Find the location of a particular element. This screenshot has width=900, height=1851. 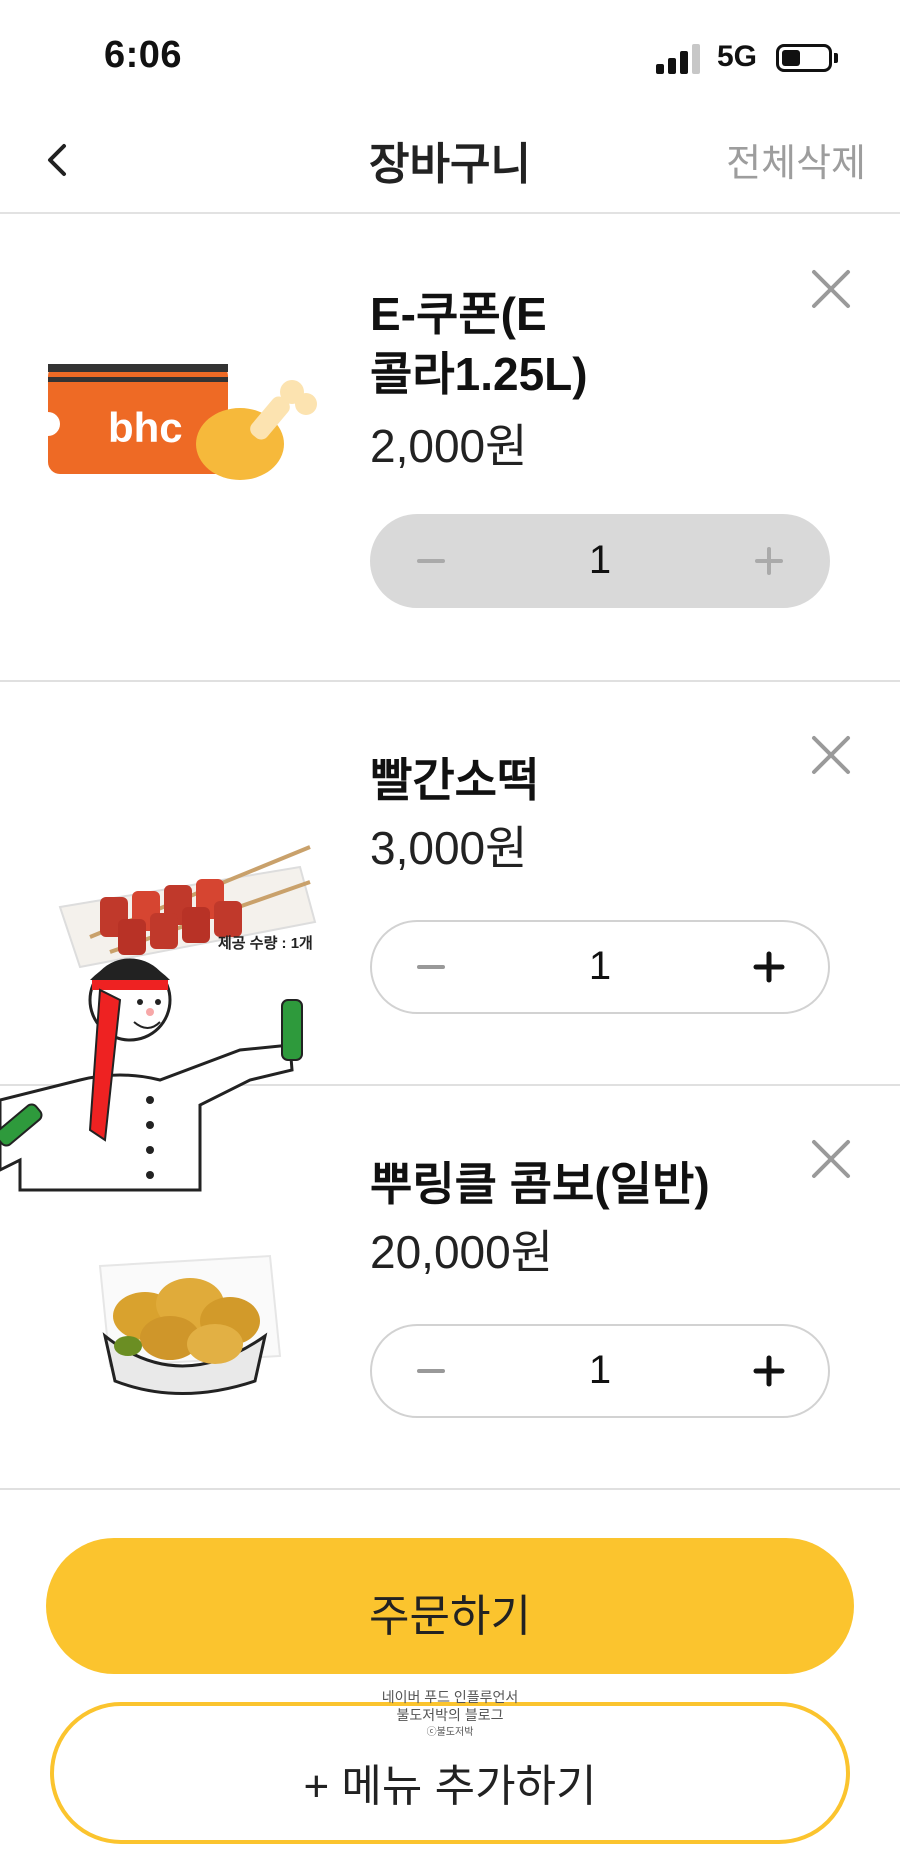

footer-divider is located at coordinates (450, 1489).